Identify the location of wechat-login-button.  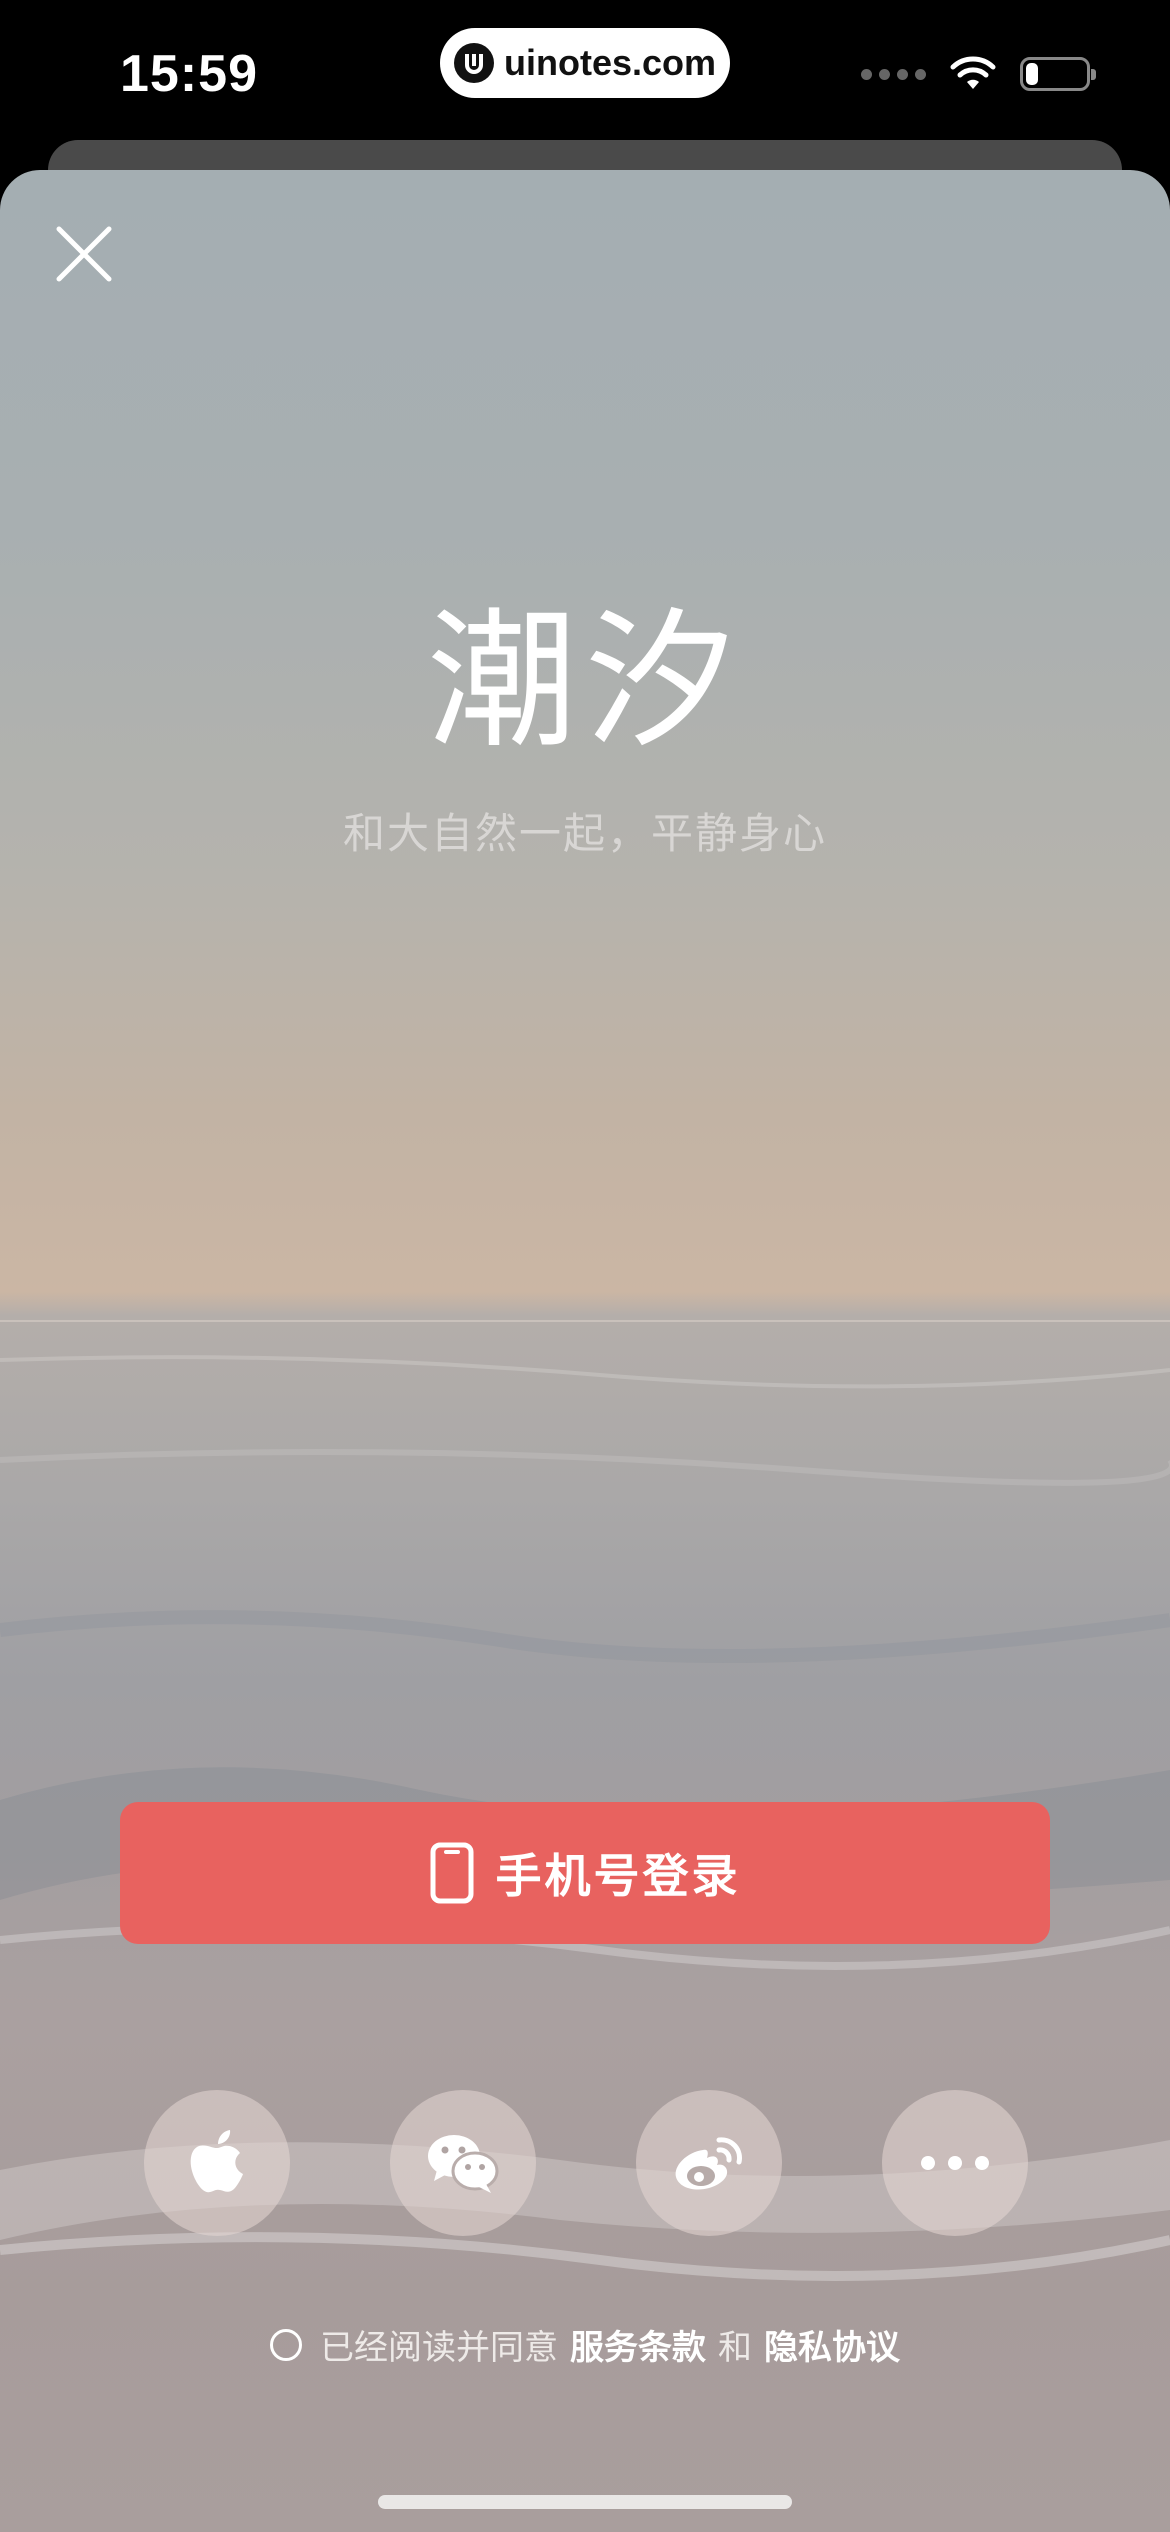
(463, 2163).